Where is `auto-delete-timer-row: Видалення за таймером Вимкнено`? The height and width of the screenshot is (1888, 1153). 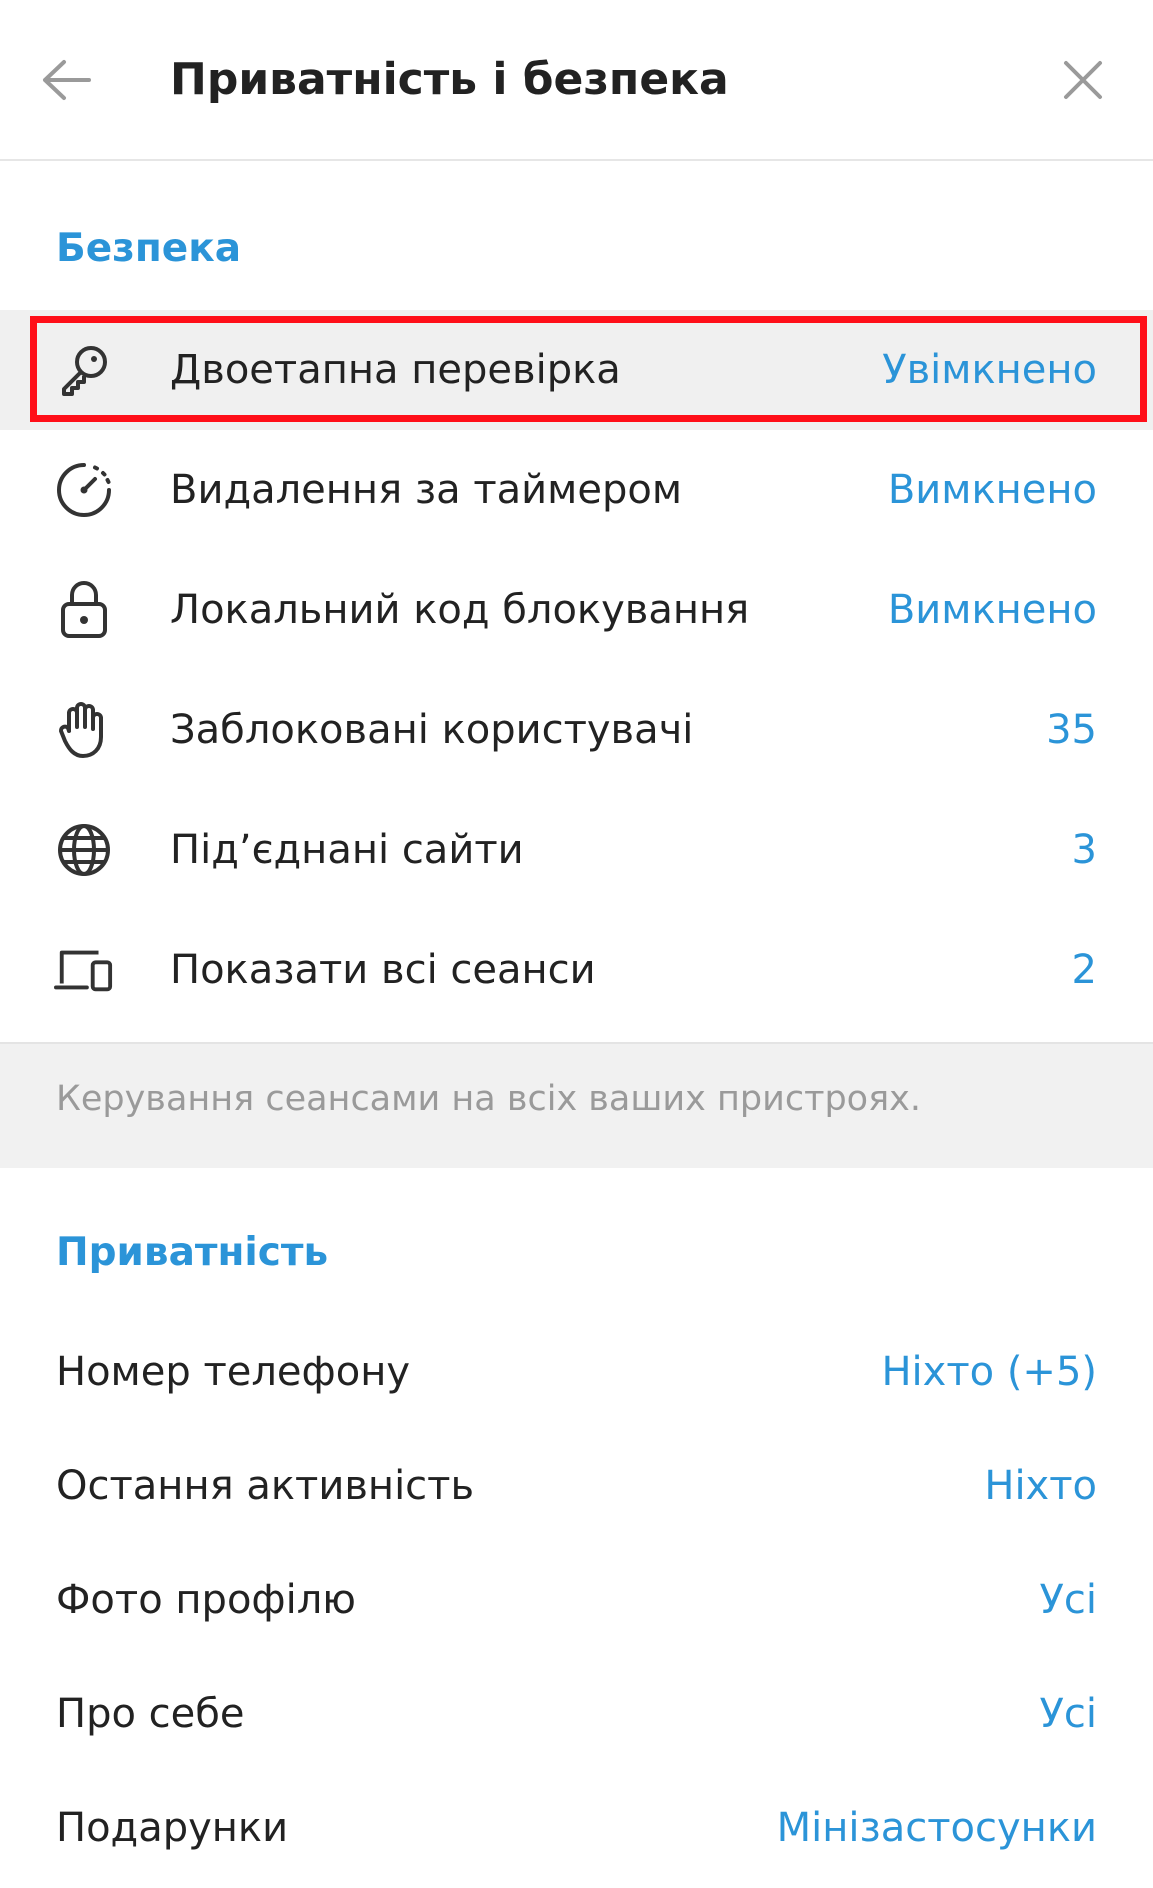
auto-delete-timer-row: Видалення за таймером Вимкнено is located at coordinates (576, 490).